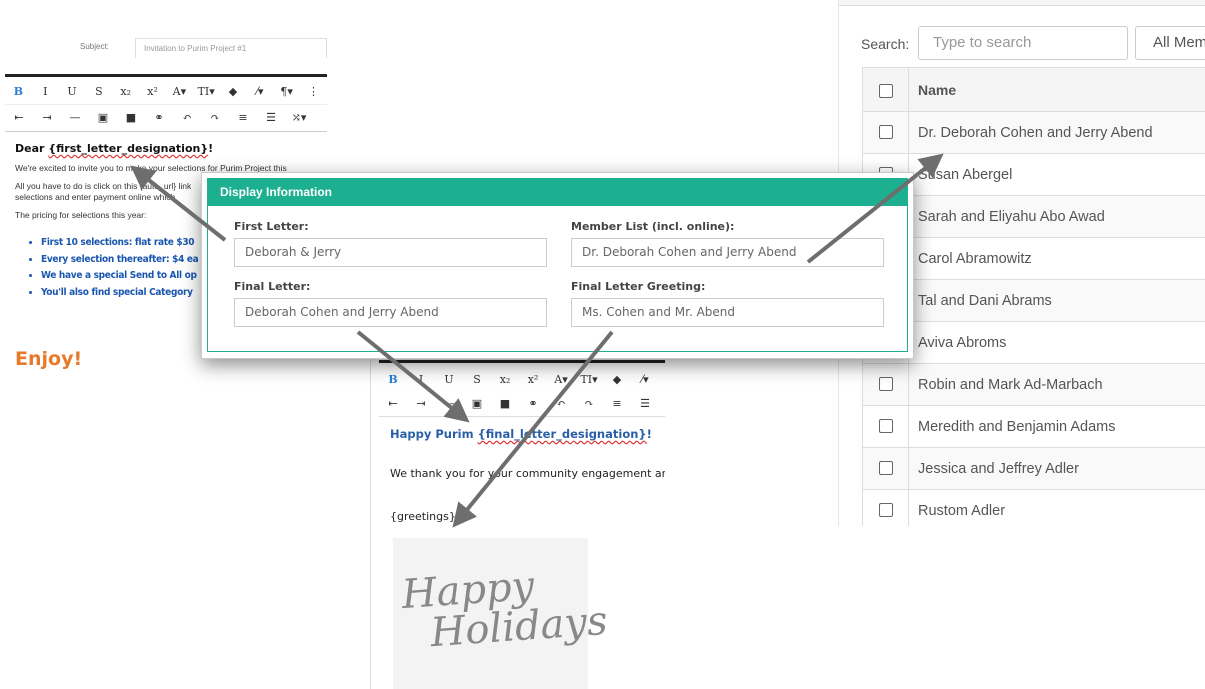  I want to click on editor-toolbar-row-1: B I U Sx₂ x² A▾ TI▾ ◆ ⁄▾ ¶▾ ⋮, so click(166, 91).